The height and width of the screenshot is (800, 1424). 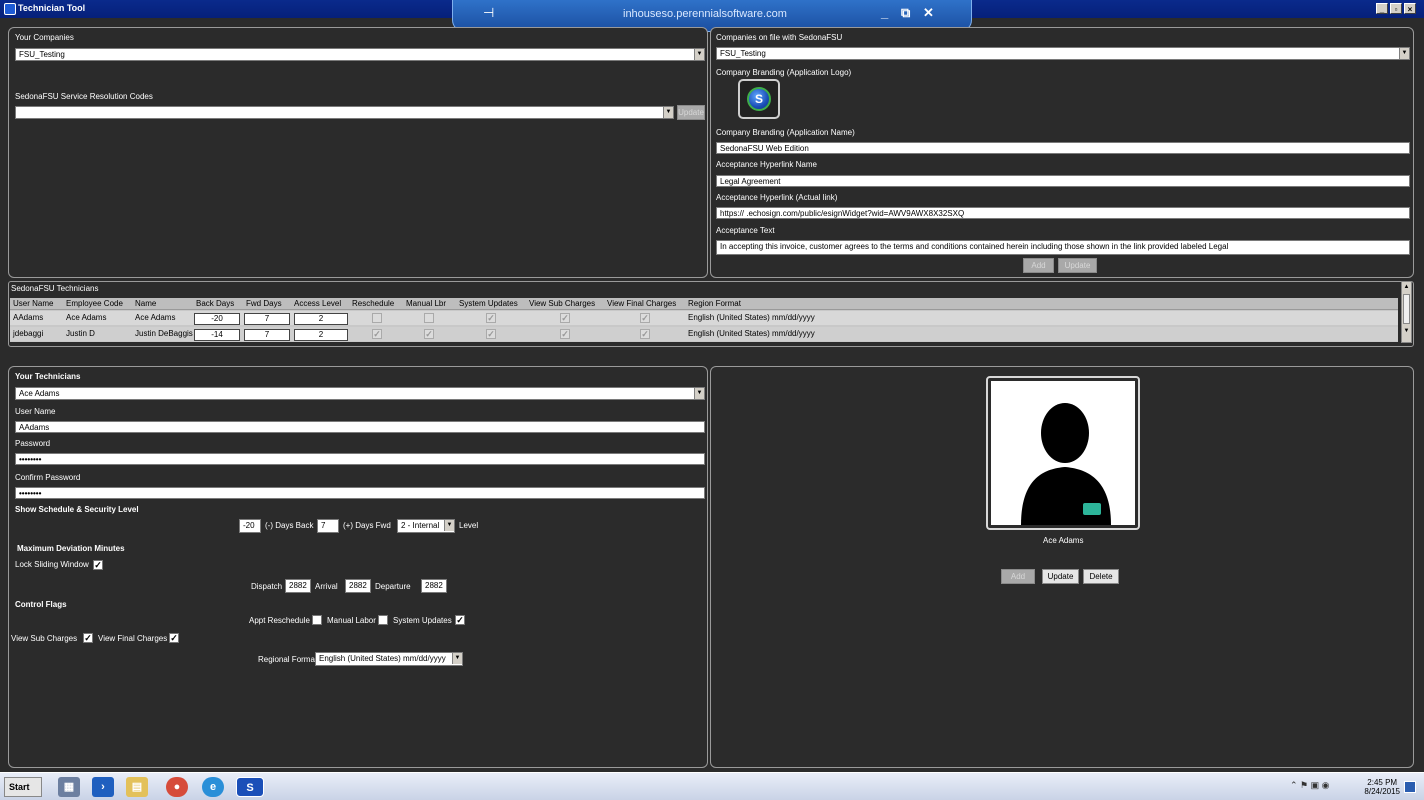 What do you see at coordinates (217, 319) in the screenshot?
I see `cell-back-days: -20` at bounding box center [217, 319].